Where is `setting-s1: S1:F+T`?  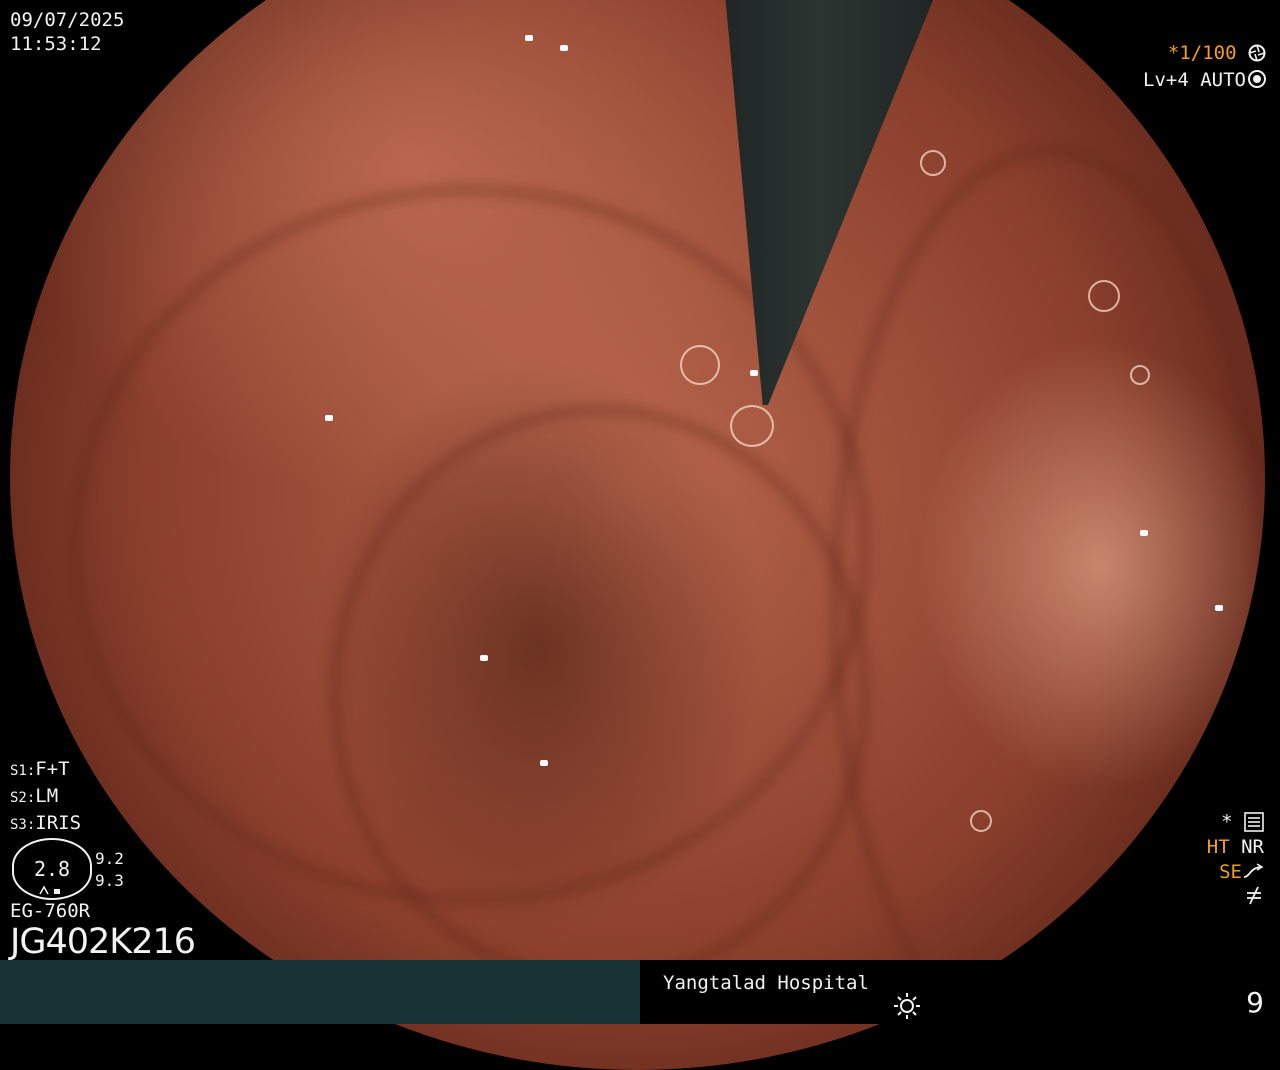 setting-s1: S1:F+T is located at coordinates (40, 769).